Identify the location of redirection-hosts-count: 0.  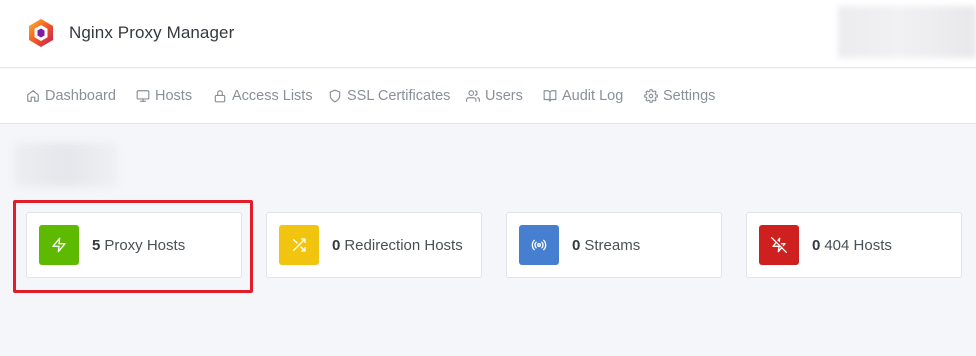
(336, 245).